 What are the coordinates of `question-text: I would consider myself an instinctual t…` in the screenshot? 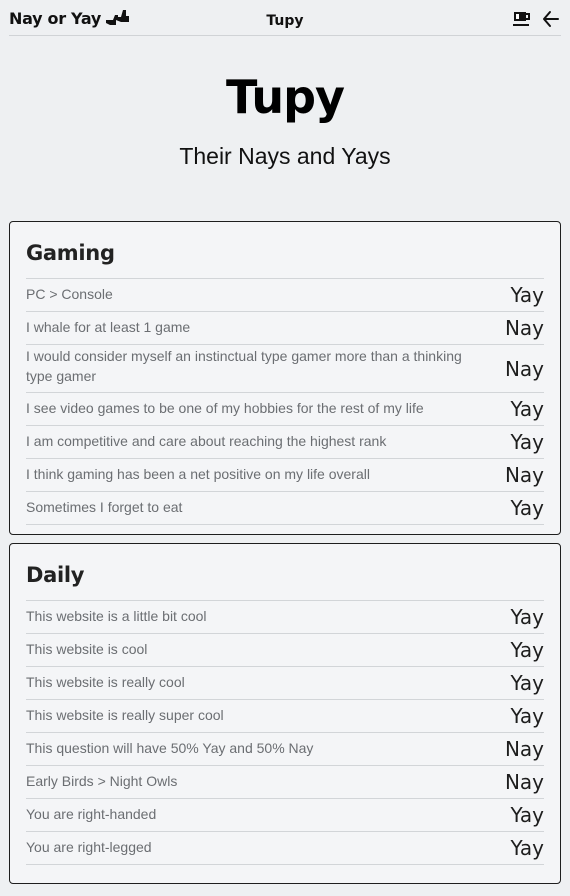 It's located at (244, 366).